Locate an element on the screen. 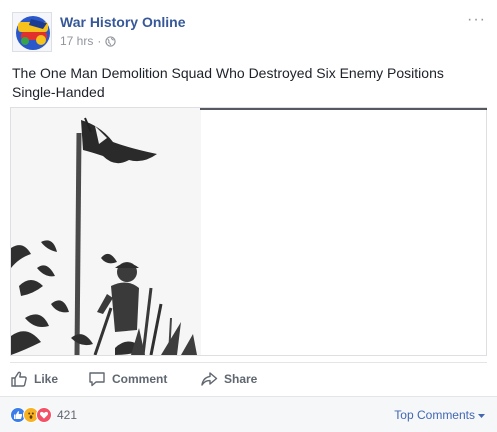 Image resolution: width=497 pixels, height=432 pixels. post-timestamp: 17 hrs is located at coordinates (76, 41).